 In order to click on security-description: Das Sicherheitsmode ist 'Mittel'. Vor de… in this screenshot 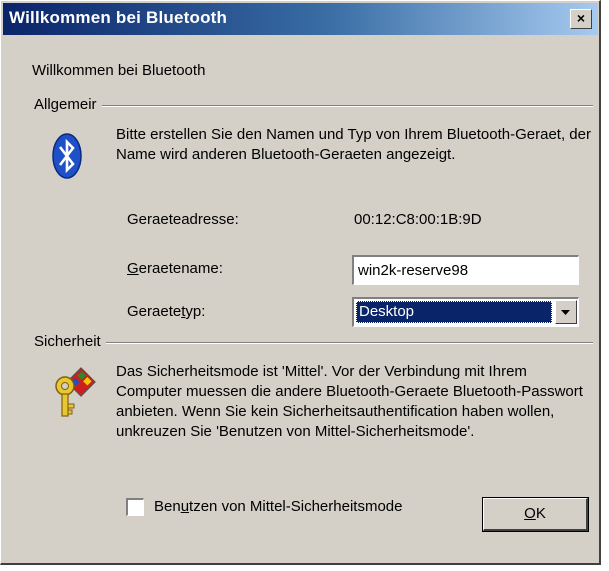, I will do `click(349, 401)`.